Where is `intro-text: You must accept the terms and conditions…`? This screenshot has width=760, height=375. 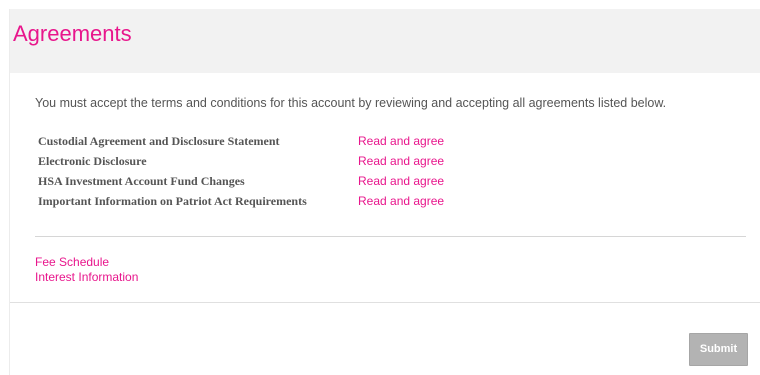 intro-text: You must accept the terms and conditions… is located at coordinates (351, 103).